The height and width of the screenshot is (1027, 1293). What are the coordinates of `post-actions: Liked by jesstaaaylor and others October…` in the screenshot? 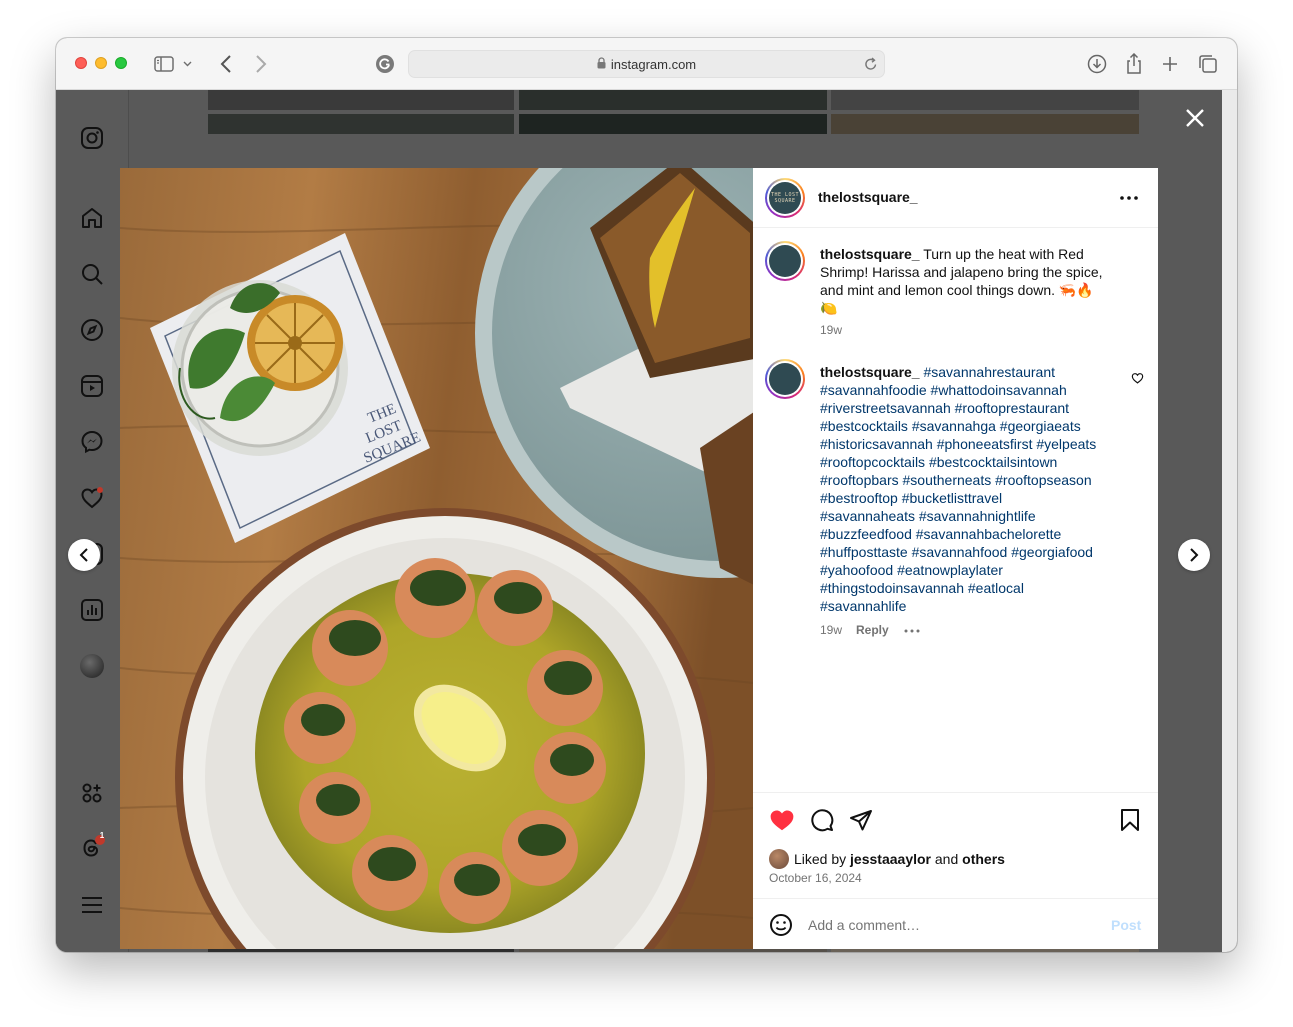 It's located at (955, 845).